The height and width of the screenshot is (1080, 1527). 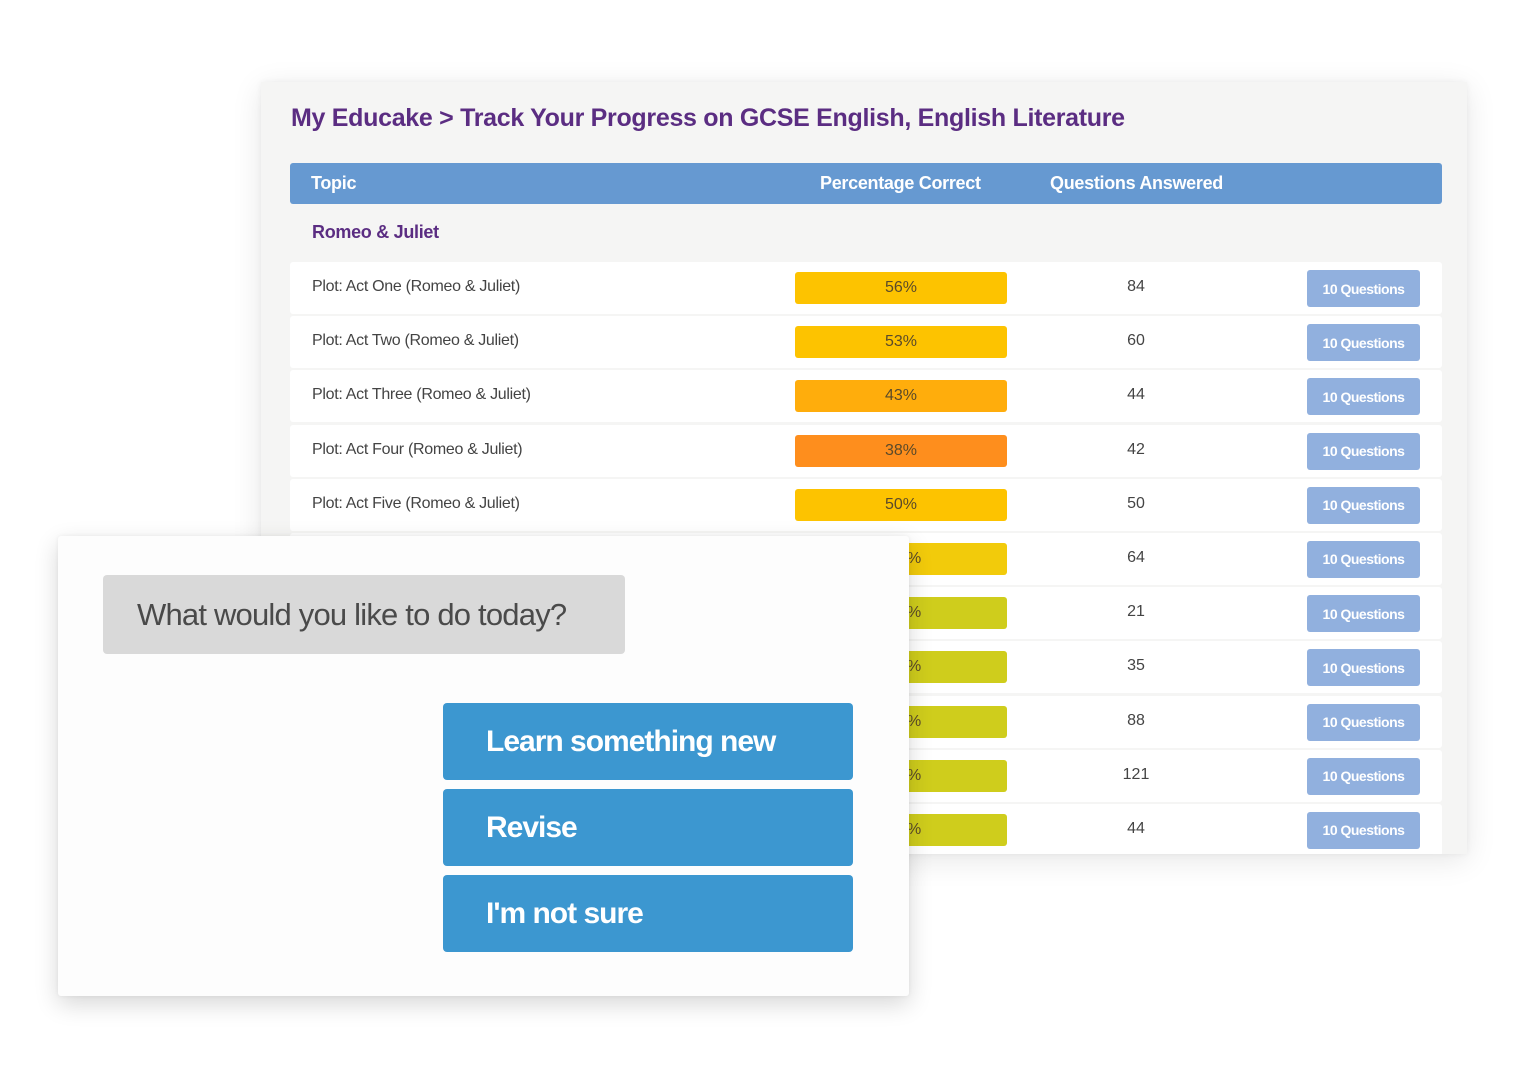 I want to click on prompt-text: What would you like to do today?, so click(x=352, y=614).